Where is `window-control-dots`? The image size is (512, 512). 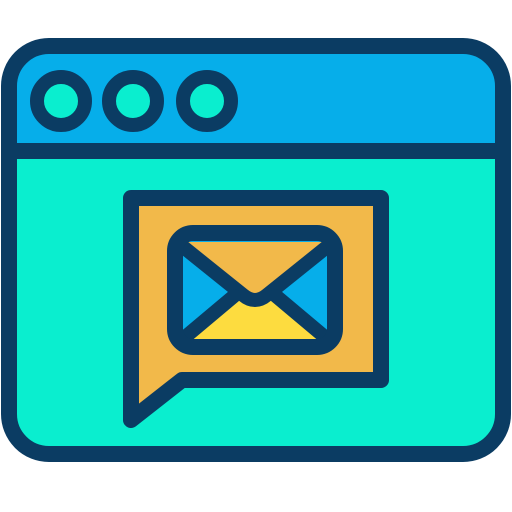
window-control-dots is located at coordinates (134, 101).